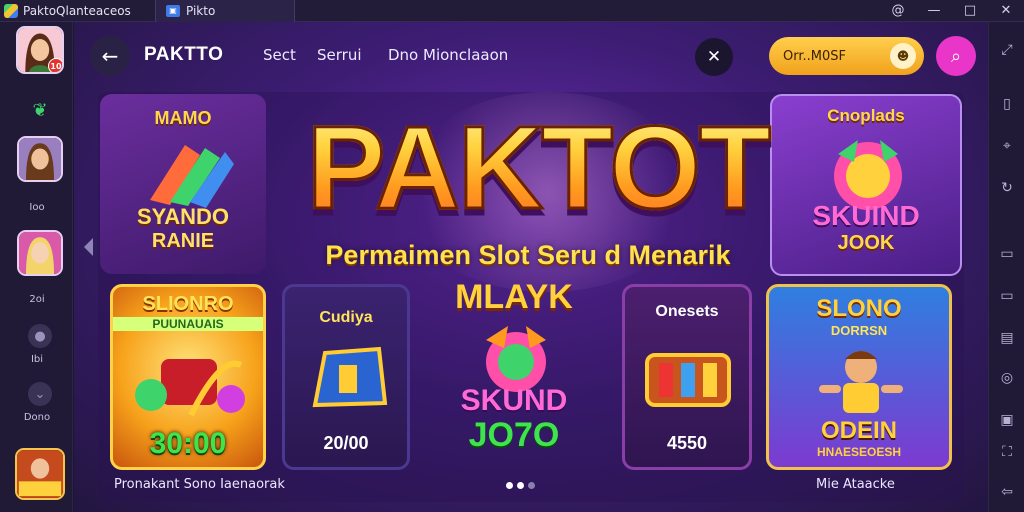 Image resolution: width=1024 pixels, height=512 pixels. What do you see at coordinates (512, 11) in the screenshot?
I see `window-titlebar: PaktoQlanteaceos ▣ Pikto @ — □ ✕` at bounding box center [512, 11].